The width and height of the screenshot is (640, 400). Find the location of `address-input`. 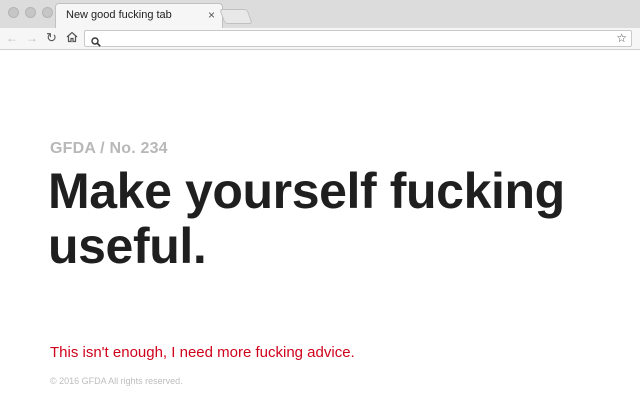

address-input is located at coordinates (355, 38).